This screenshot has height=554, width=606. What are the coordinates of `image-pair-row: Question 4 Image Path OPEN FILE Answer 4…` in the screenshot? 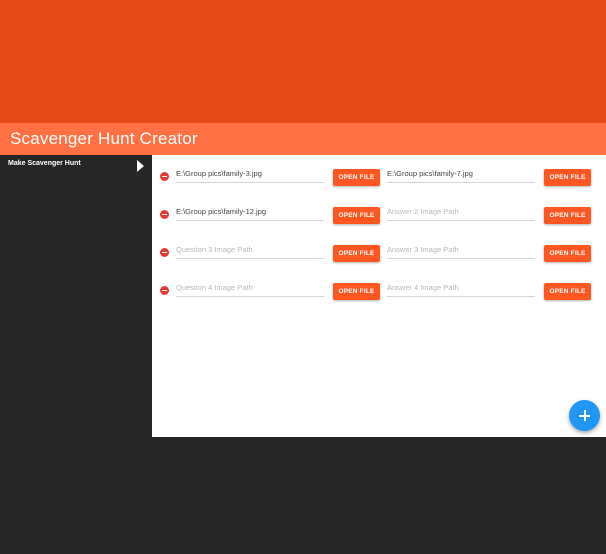 It's located at (379, 288).